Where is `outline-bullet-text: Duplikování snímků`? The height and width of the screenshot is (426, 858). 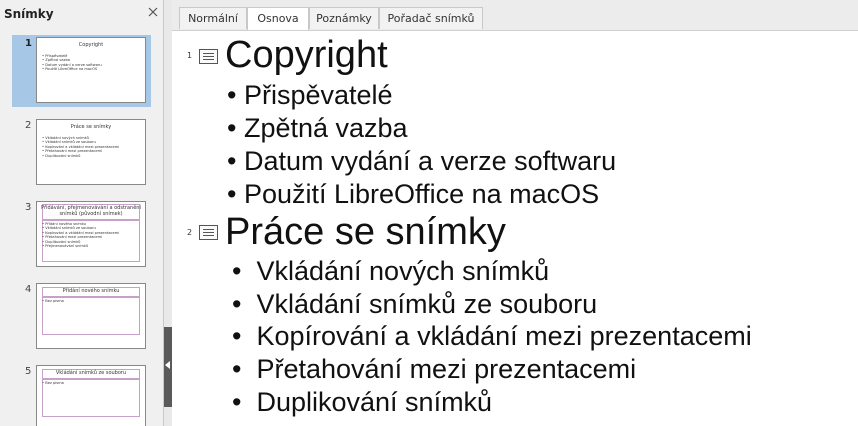 outline-bullet-text: Duplikování snímků is located at coordinates (374, 402).